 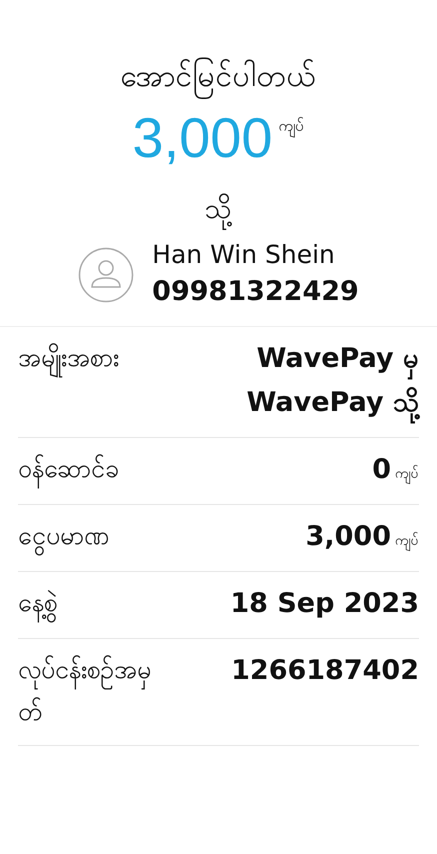 What do you see at coordinates (244, 255) in the screenshot?
I see `recipient-name: Han Win Shein` at bounding box center [244, 255].